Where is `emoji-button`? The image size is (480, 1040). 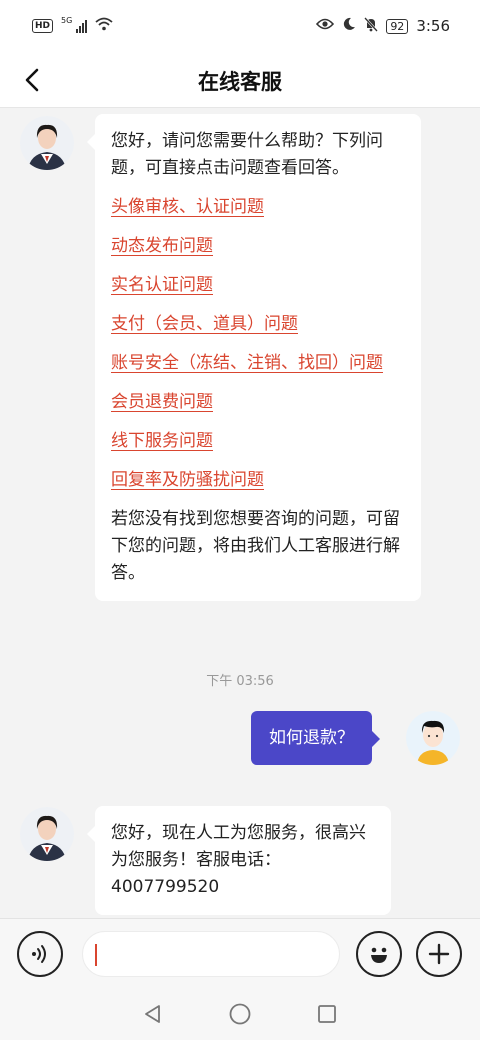 emoji-button is located at coordinates (379, 954).